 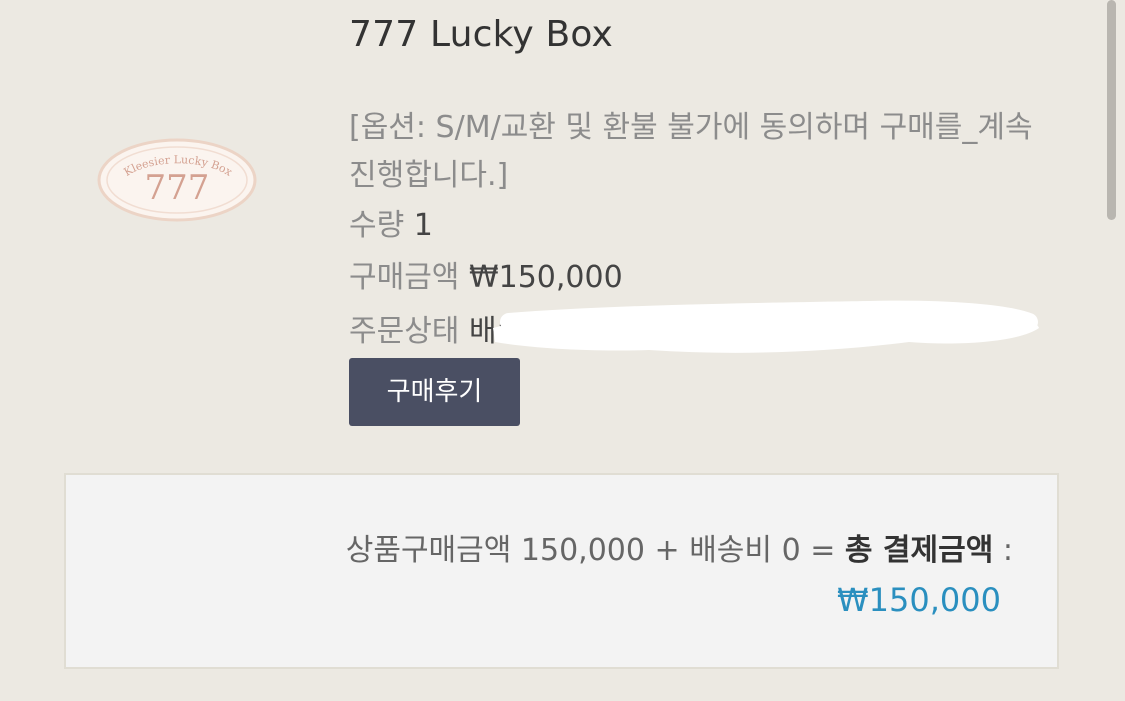 What do you see at coordinates (496, 331) in the screenshot?
I see `order-status-value: 배송` at bounding box center [496, 331].